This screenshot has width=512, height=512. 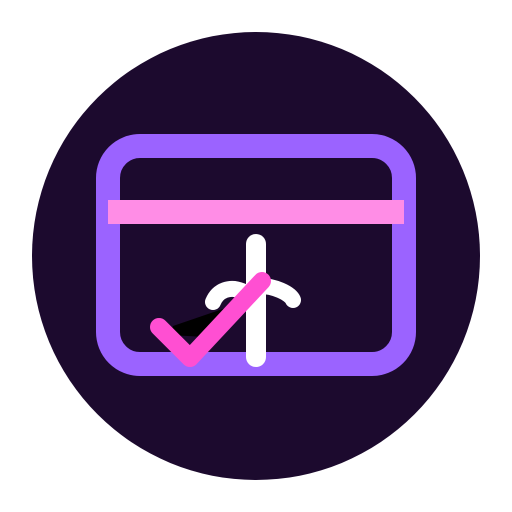 I want to click on card-stripe, so click(x=256, y=212).